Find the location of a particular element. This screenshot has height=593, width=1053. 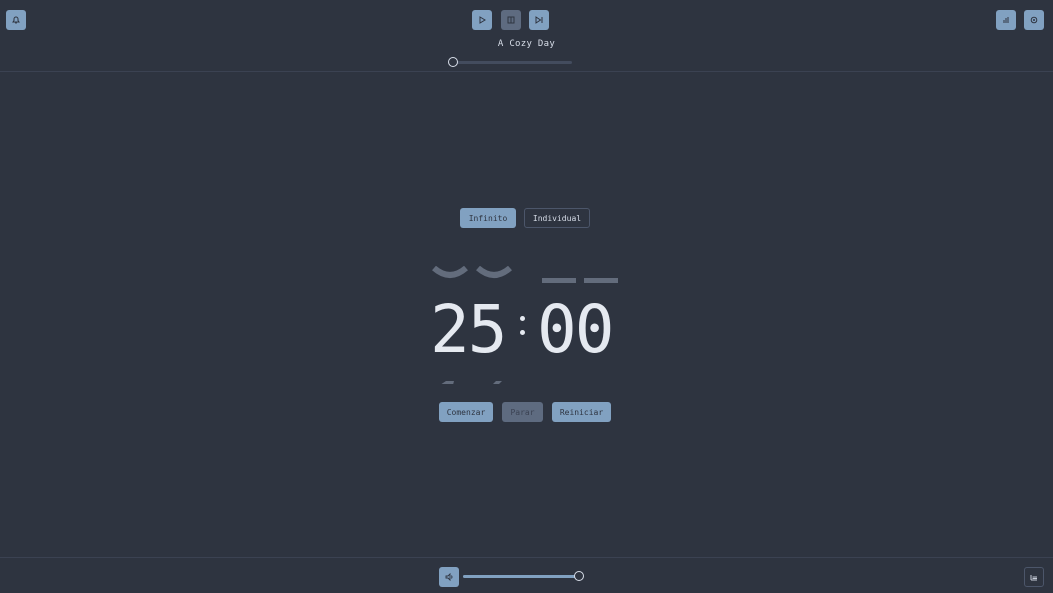

timer-seconds: 00 is located at coordinates (575, 329).